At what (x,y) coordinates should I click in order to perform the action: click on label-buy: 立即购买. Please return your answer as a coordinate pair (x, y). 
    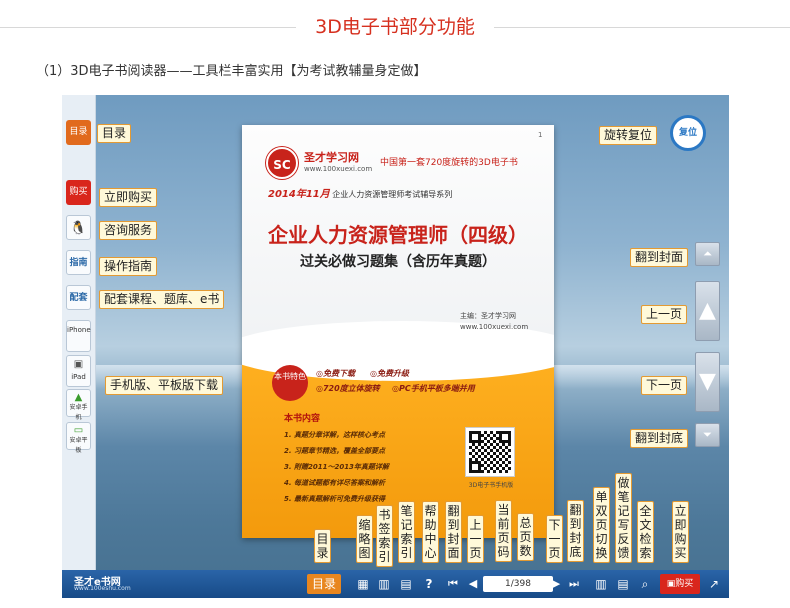
    Looking at the image, I should click on (128, 197).